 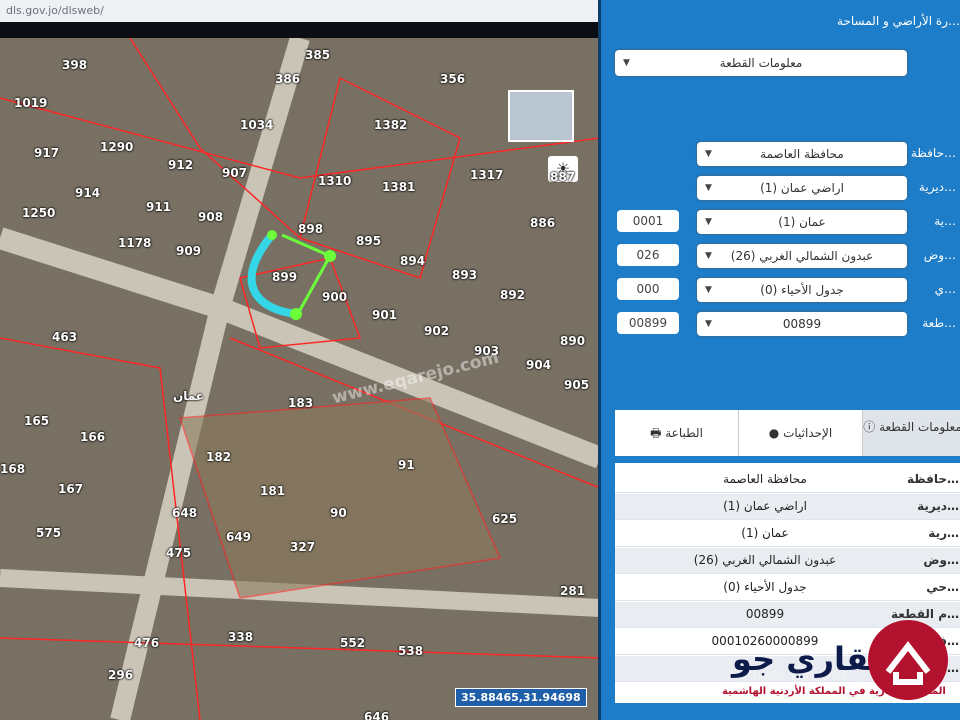 What do you see at coordinates (512, 295) in the screenshot?
I see `parcel-label: 892` at bounding box center [512, 295].